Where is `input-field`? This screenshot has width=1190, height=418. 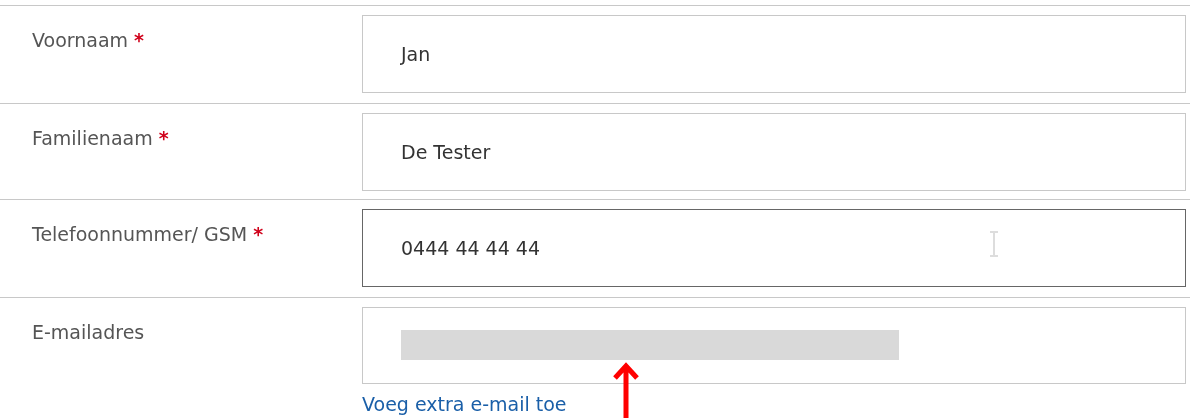
input-field is located at coordinates (774, 345).